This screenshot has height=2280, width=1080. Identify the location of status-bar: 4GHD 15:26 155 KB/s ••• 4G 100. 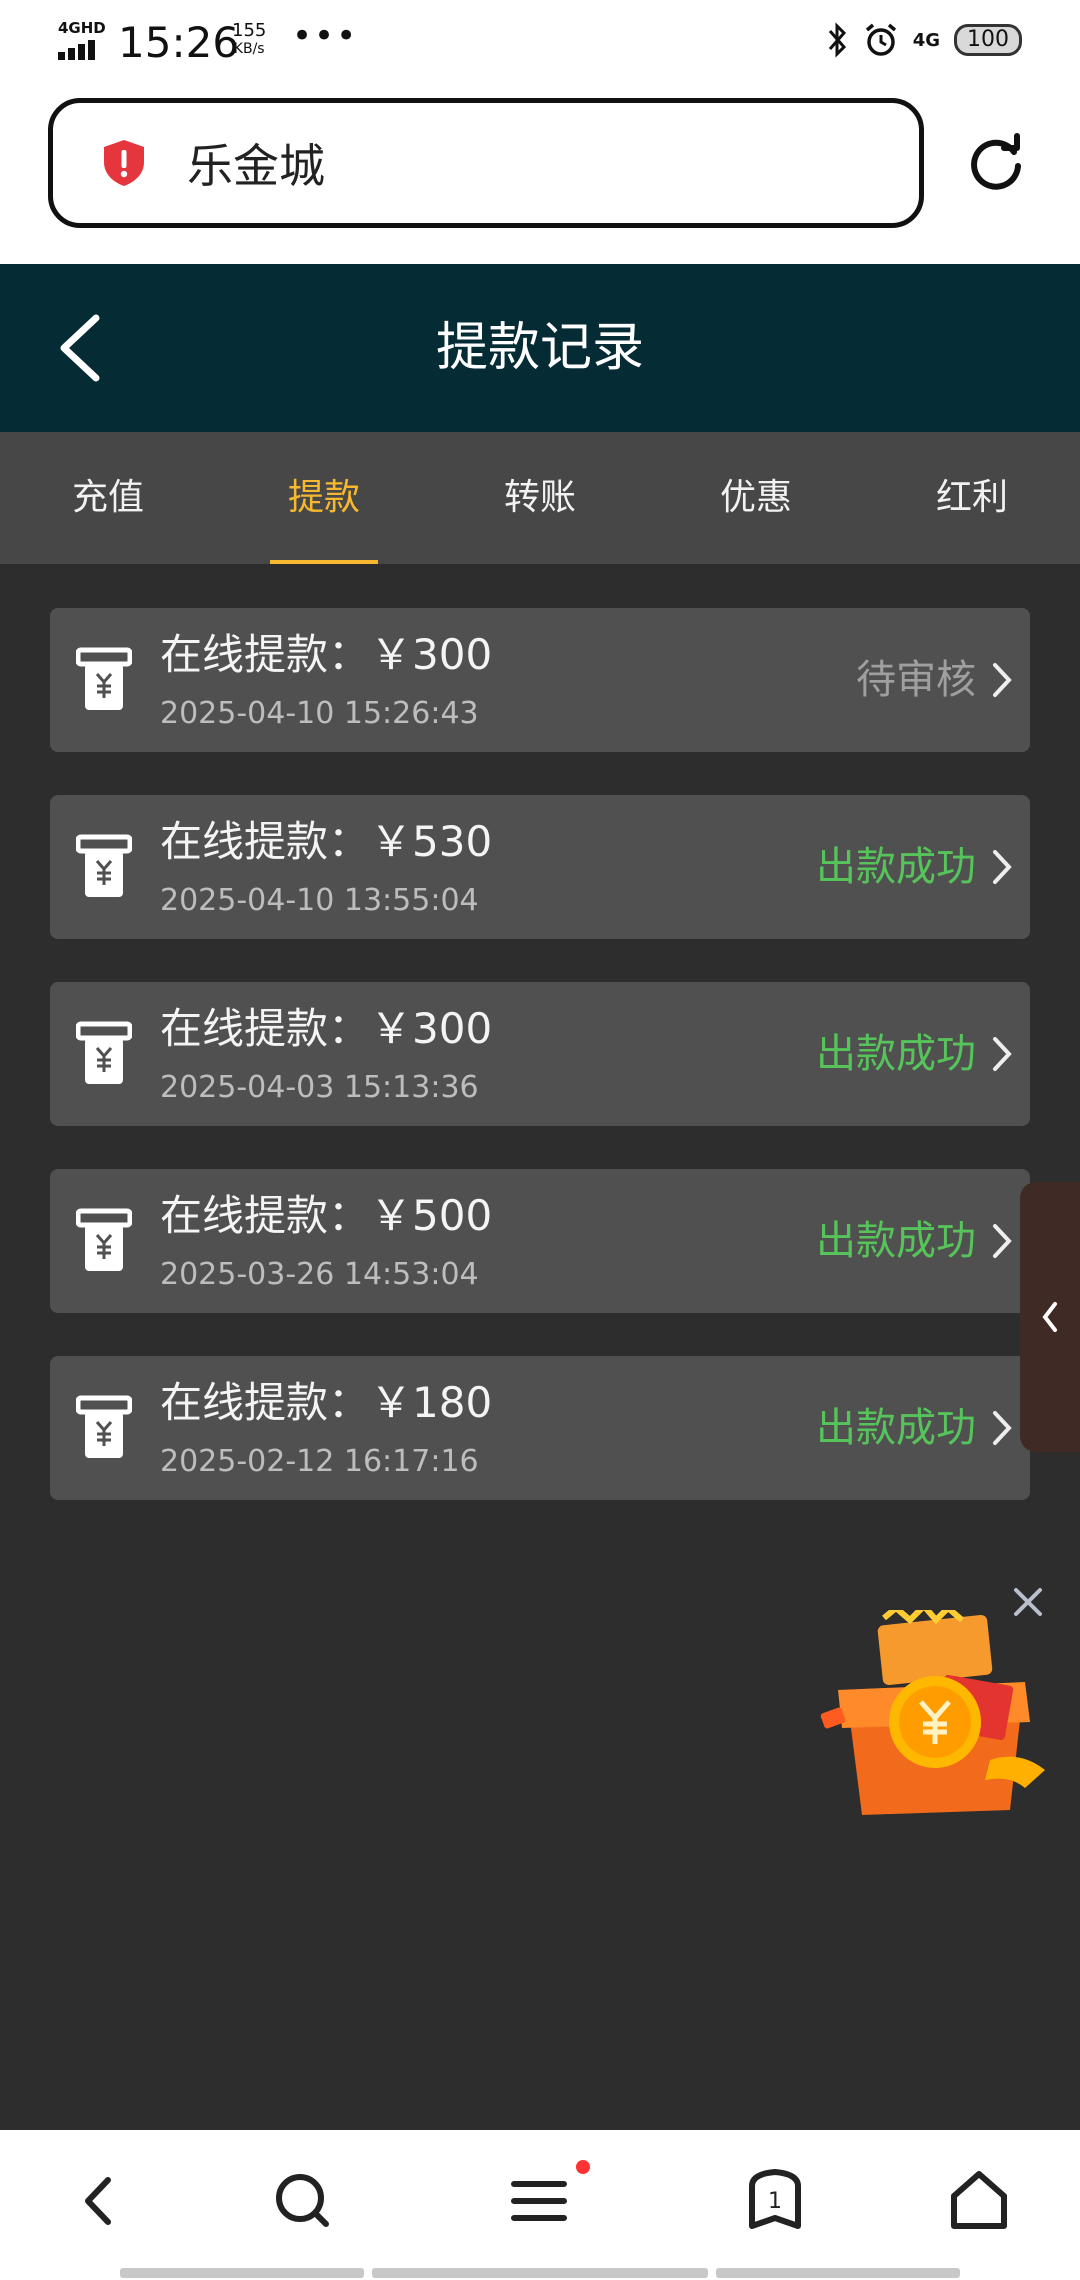
(540, 44).